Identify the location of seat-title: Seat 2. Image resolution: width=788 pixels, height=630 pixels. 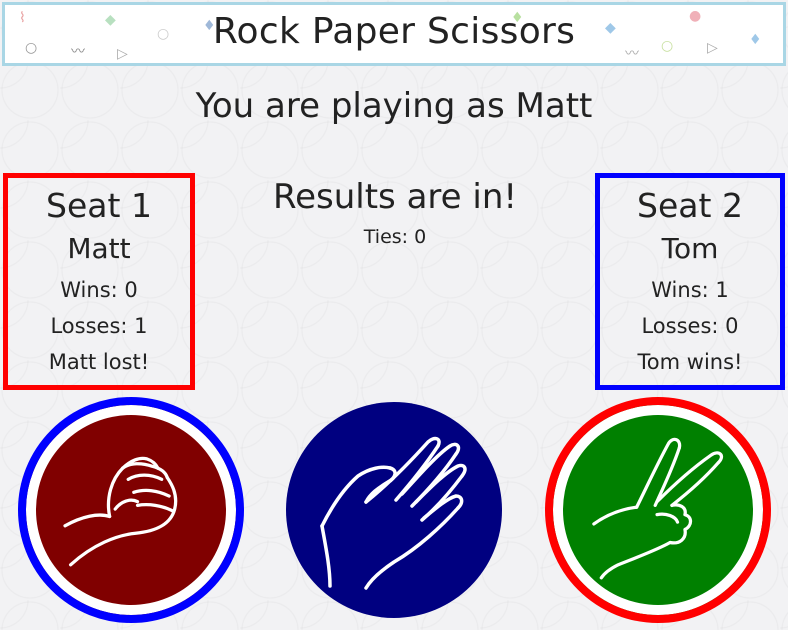
(690, 205).